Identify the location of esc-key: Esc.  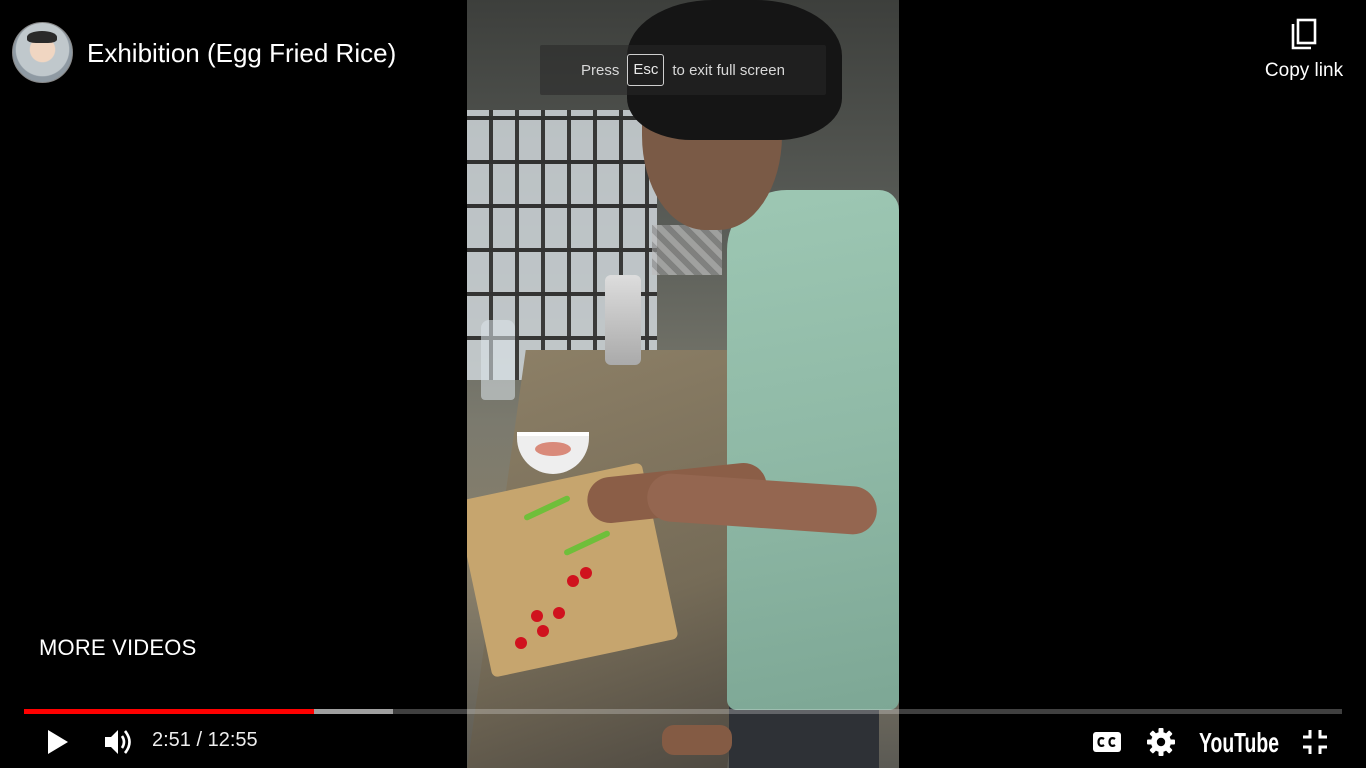
(646, 70).